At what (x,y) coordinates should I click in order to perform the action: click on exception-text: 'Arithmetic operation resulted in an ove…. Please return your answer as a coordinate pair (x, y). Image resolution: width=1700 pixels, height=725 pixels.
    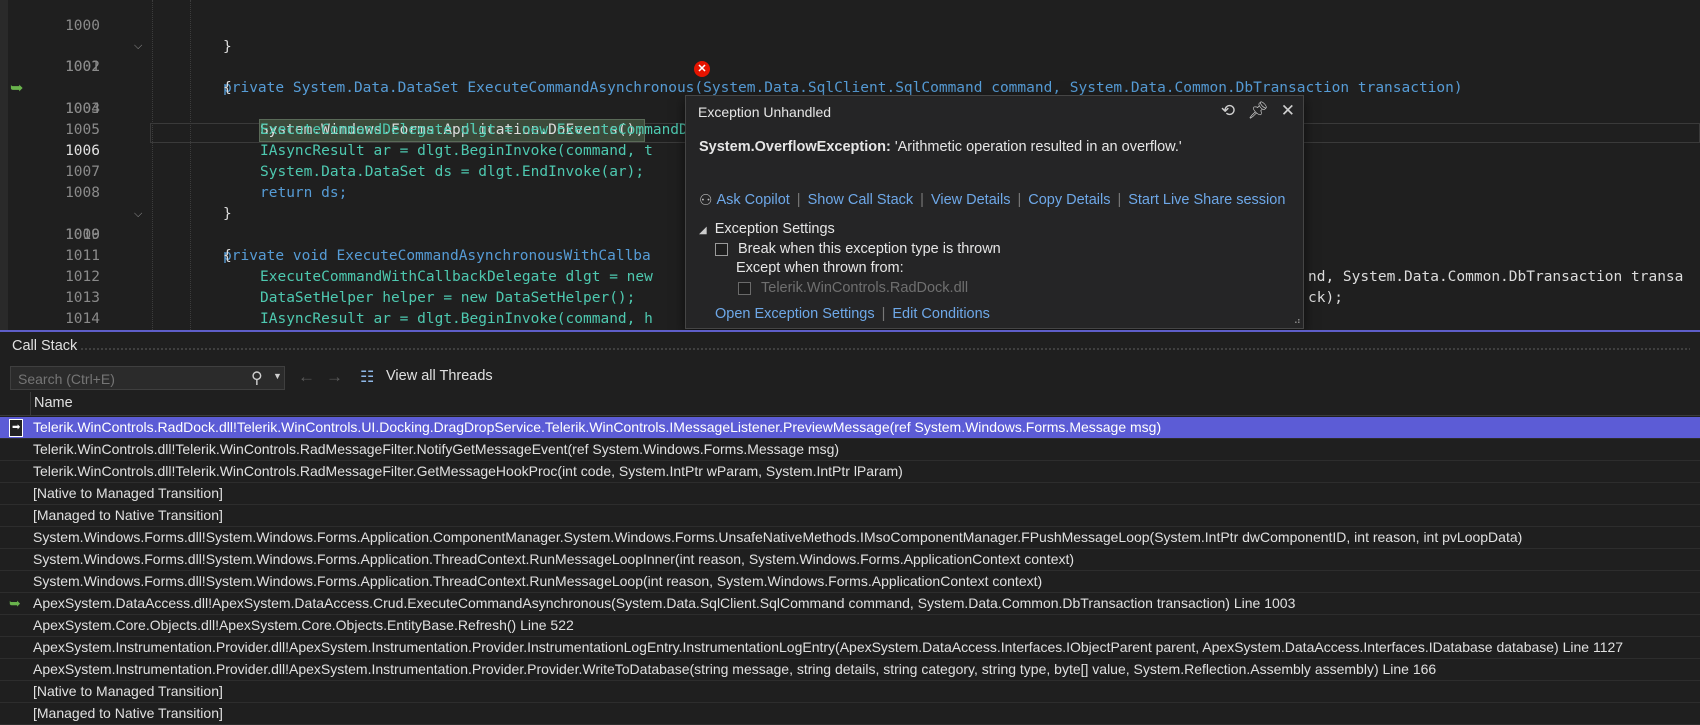
    Looking at the image, I should click on (1038, 147).